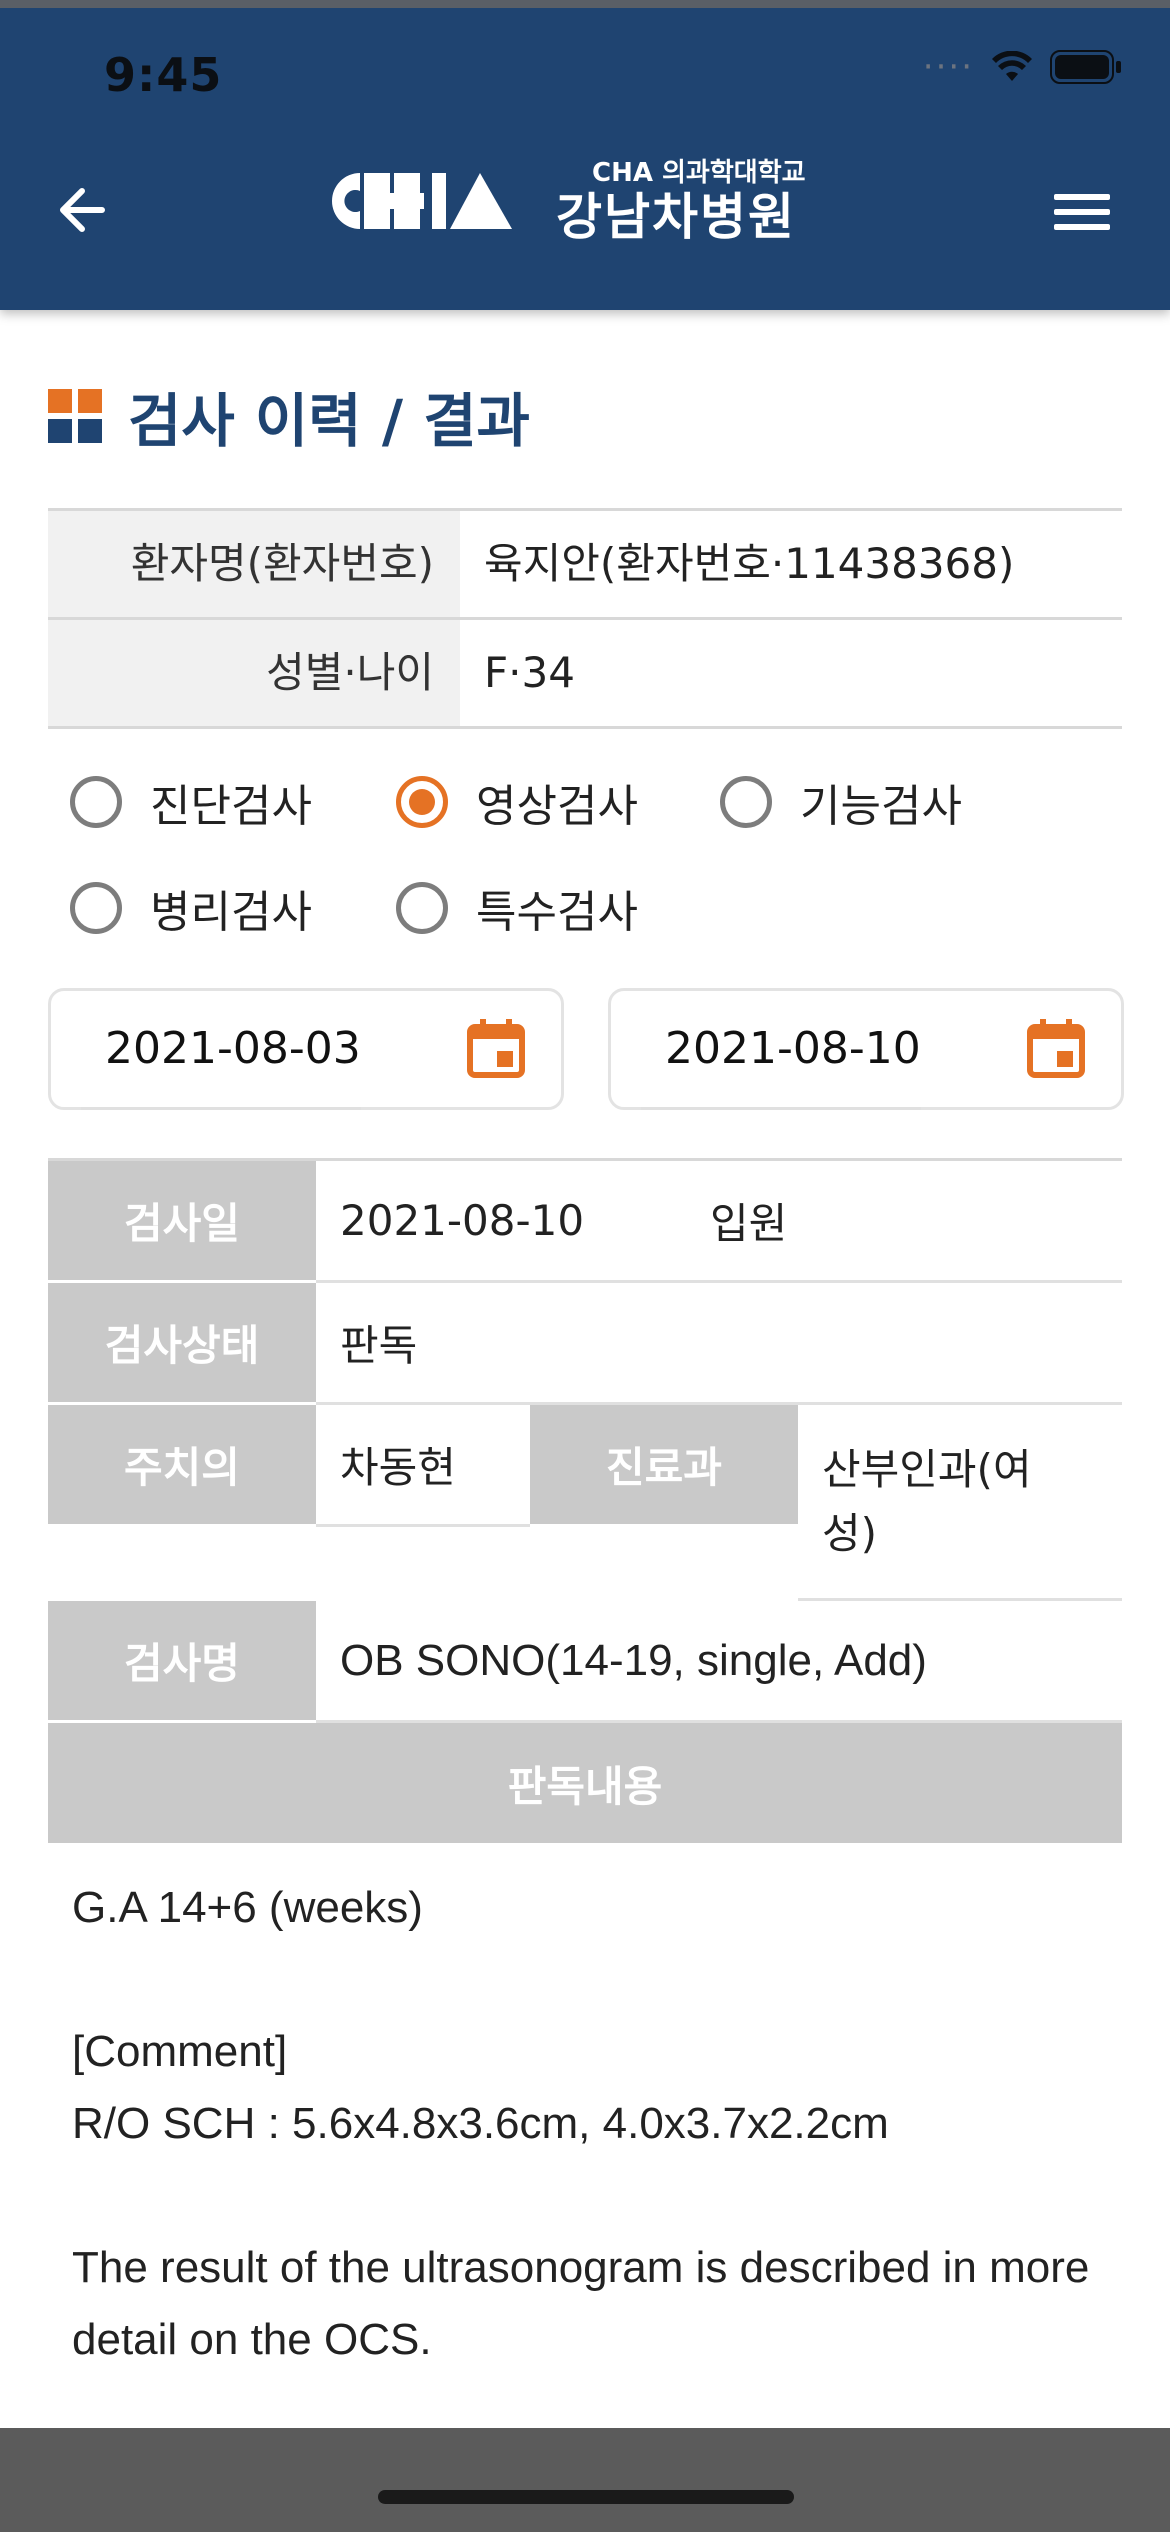 The height and width of the screenshot is (2532, 1170). Describe the element at coordinates (719, 1344) in the screenshot. I see `exam-status-value: 판독` at that location.